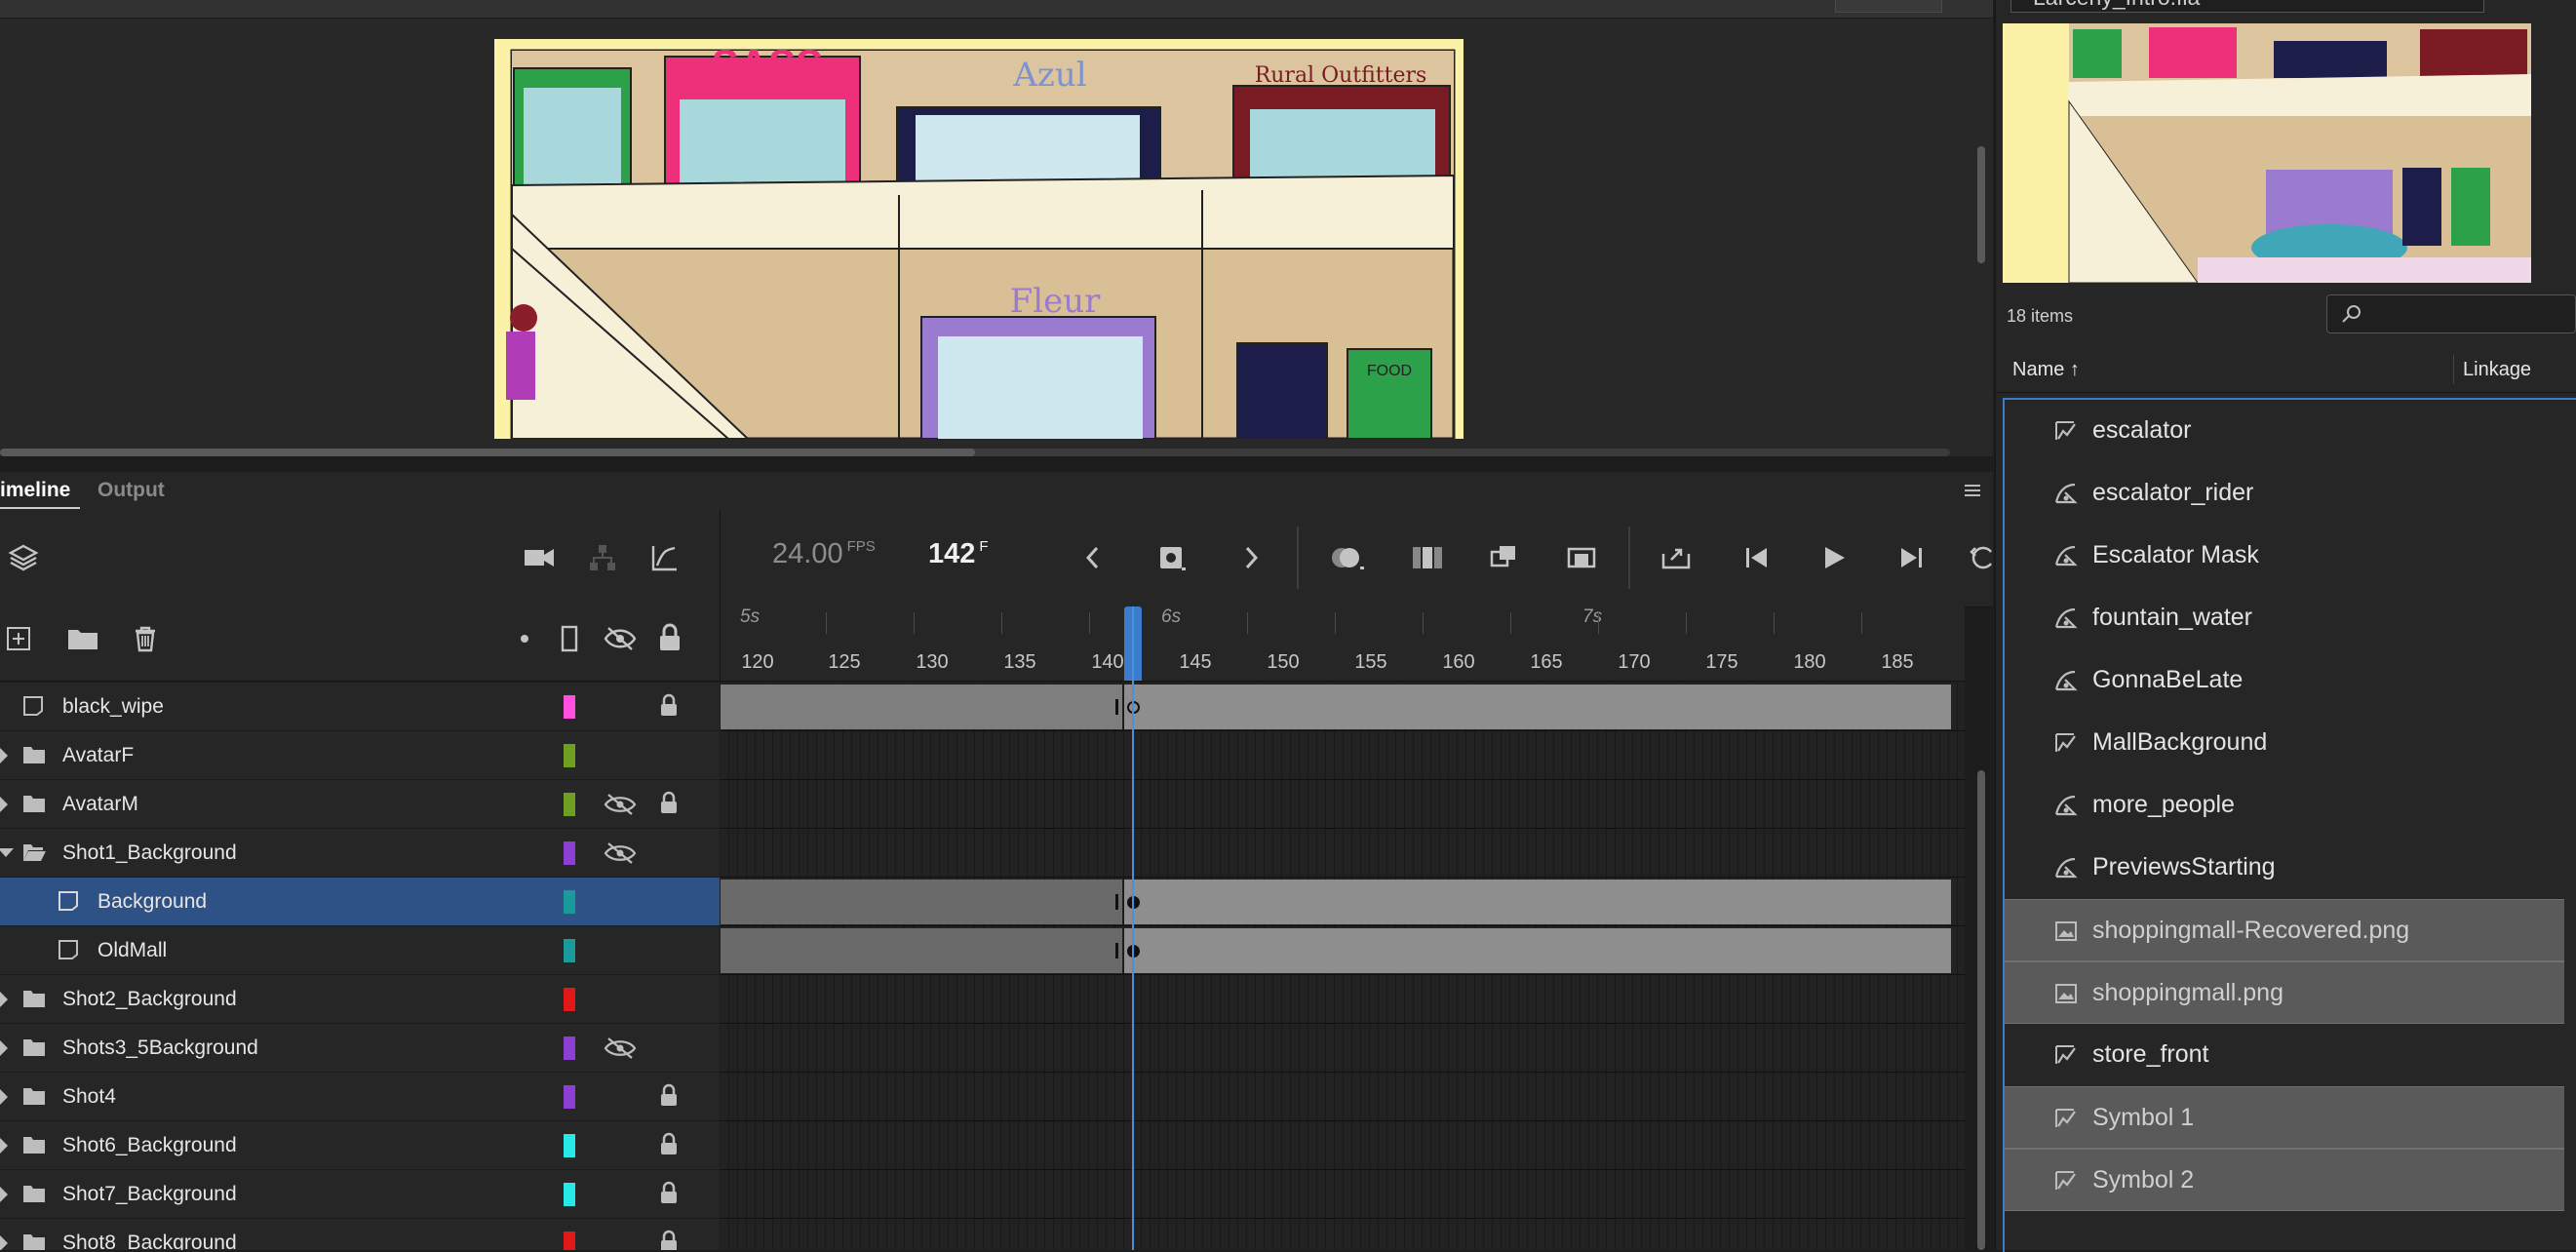  Describe the element at coordinates (360, 1000) in the screenshot. I see `layer-row: Shot2_Background` at that location.